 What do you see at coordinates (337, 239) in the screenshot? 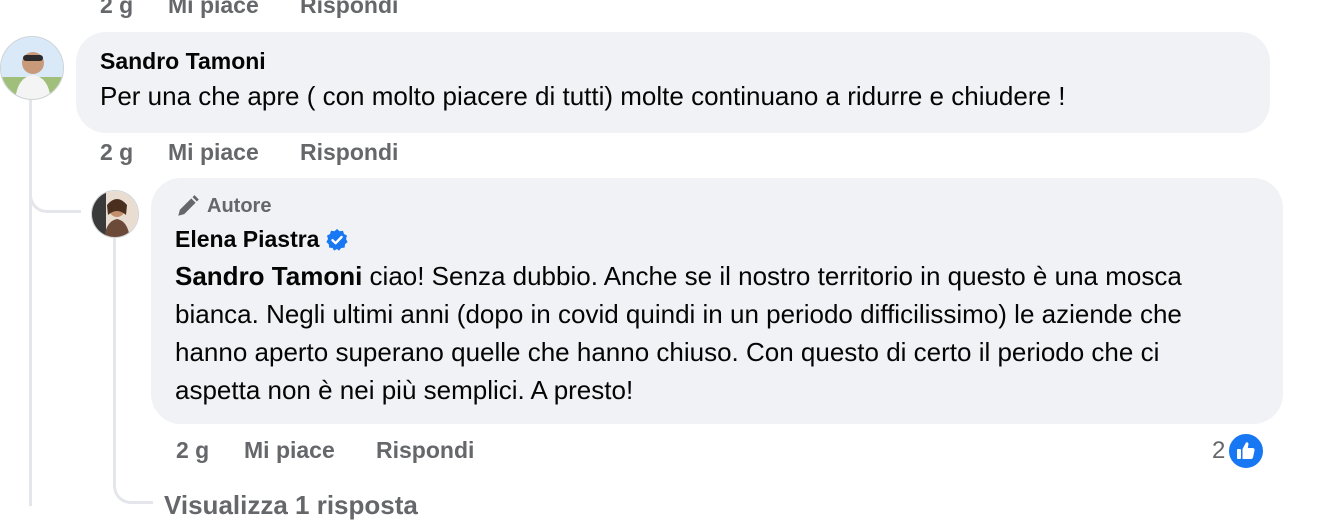
I see `verified-badge-icon` at bounding box center [337, 239].